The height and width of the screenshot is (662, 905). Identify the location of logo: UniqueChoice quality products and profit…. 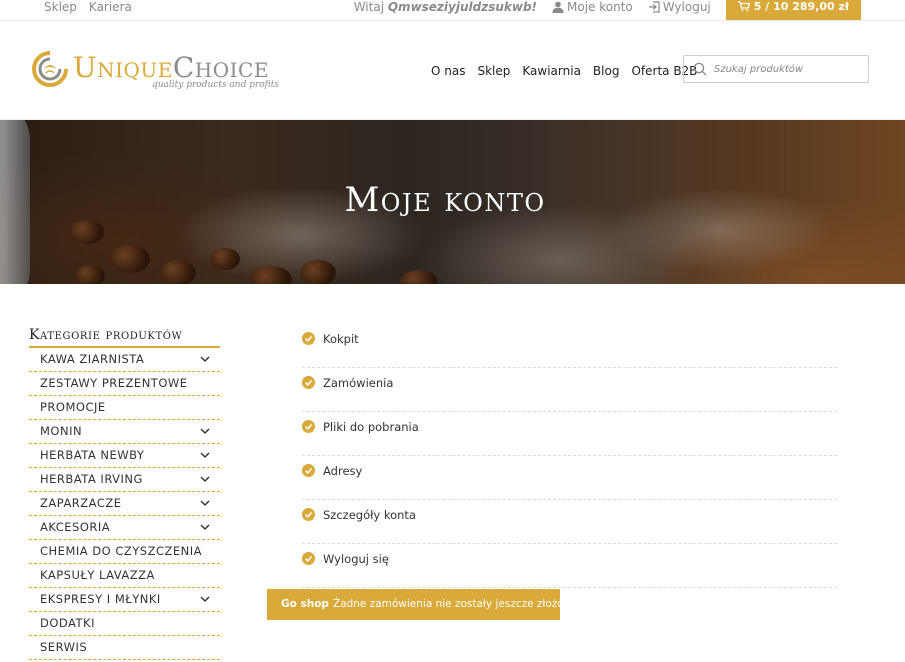
(165, 73).